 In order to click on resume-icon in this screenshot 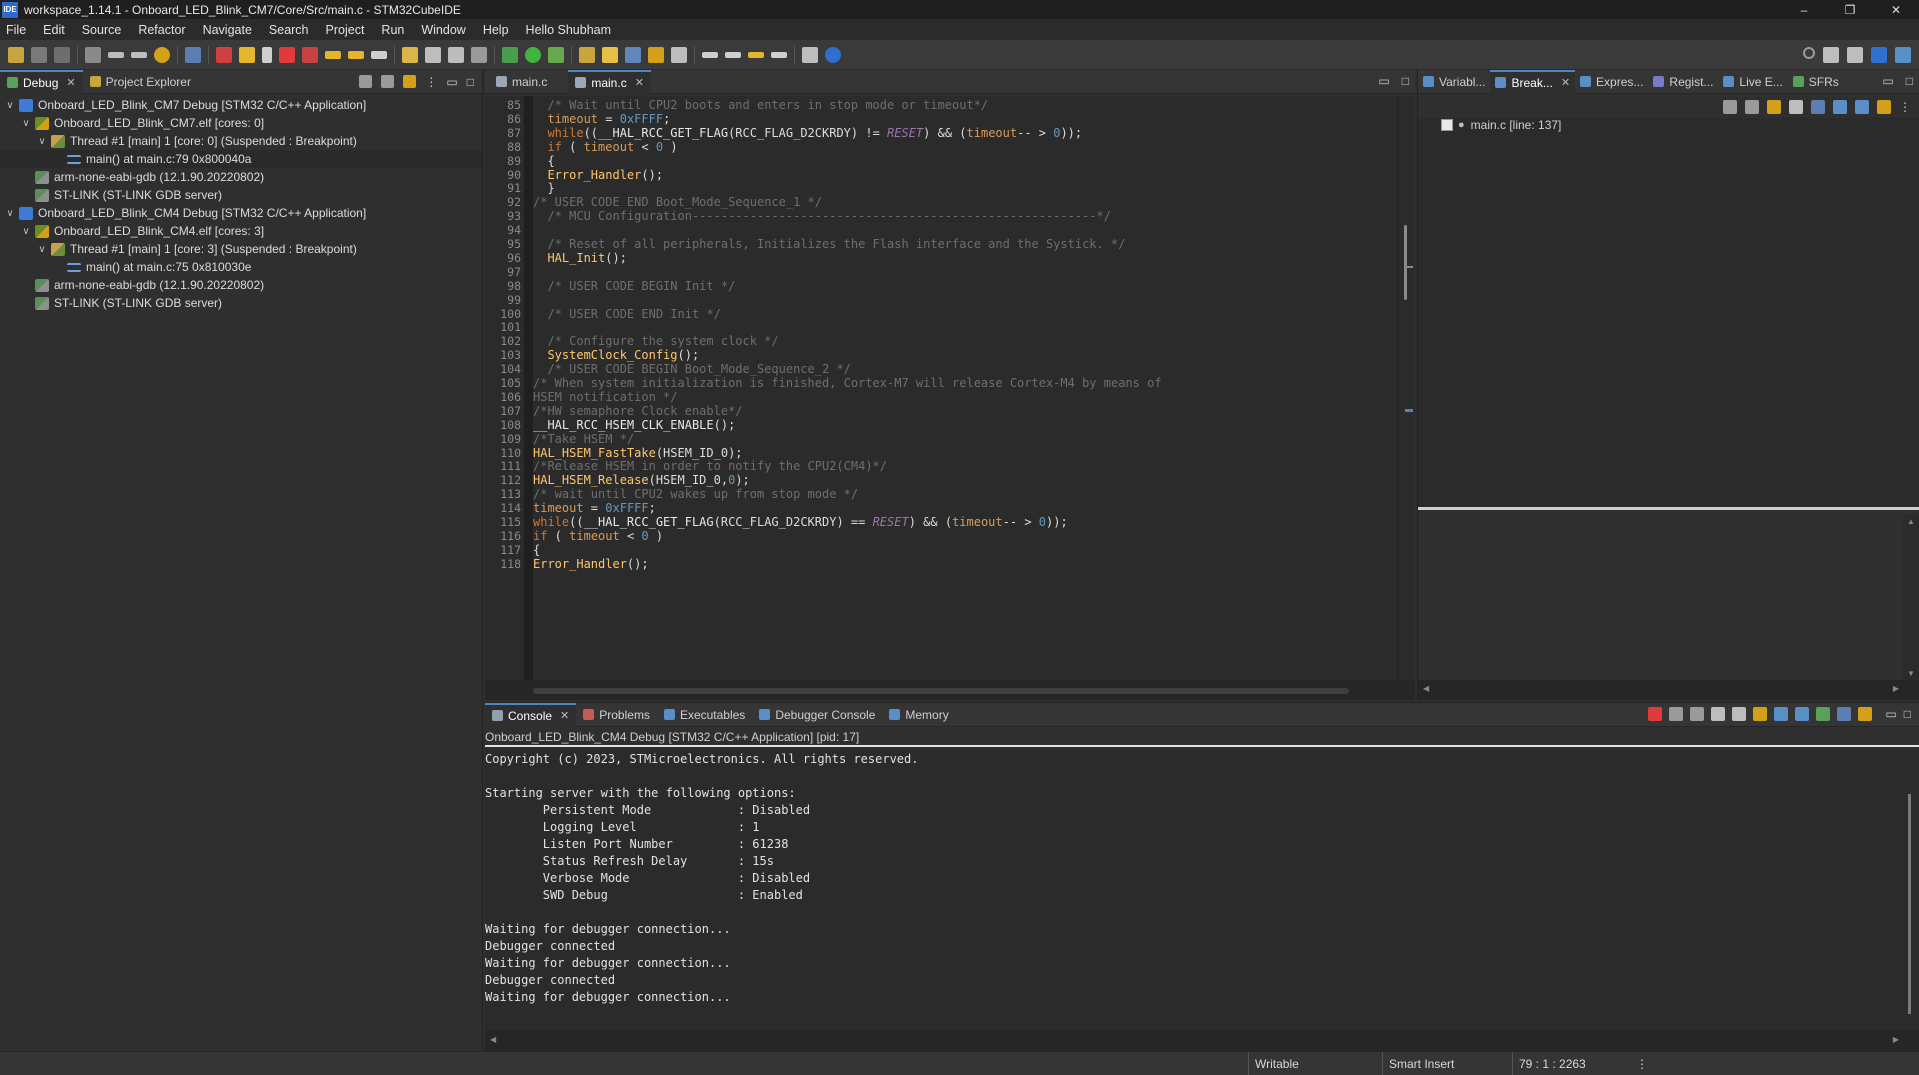, I will do `click(247, 54)`.